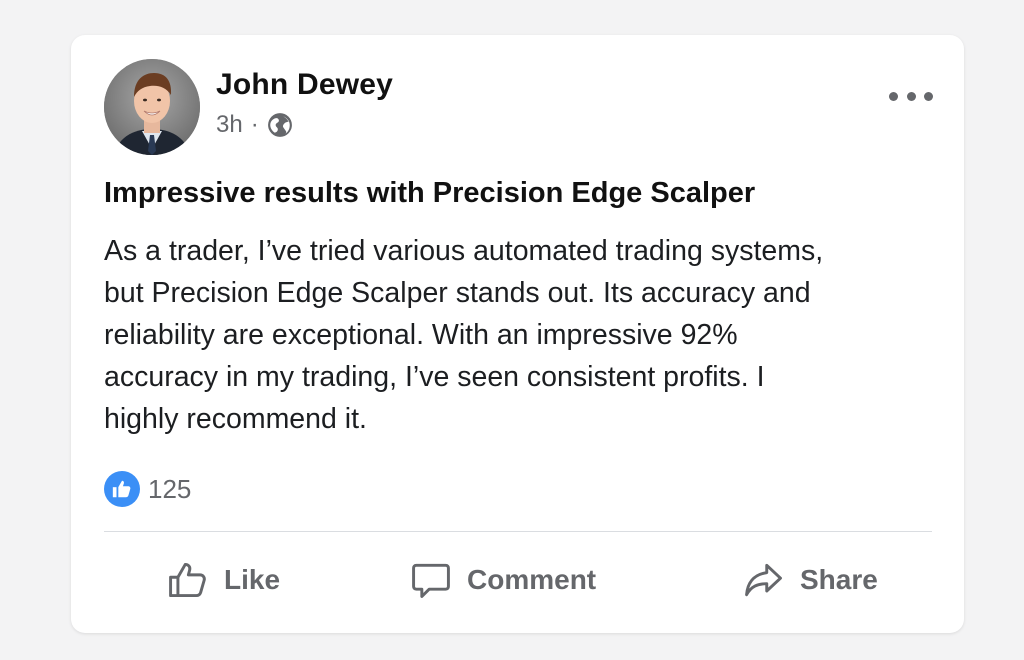 The image size is (1024, 660). I want to click on thumbs-up-icon, so click(122, 489).